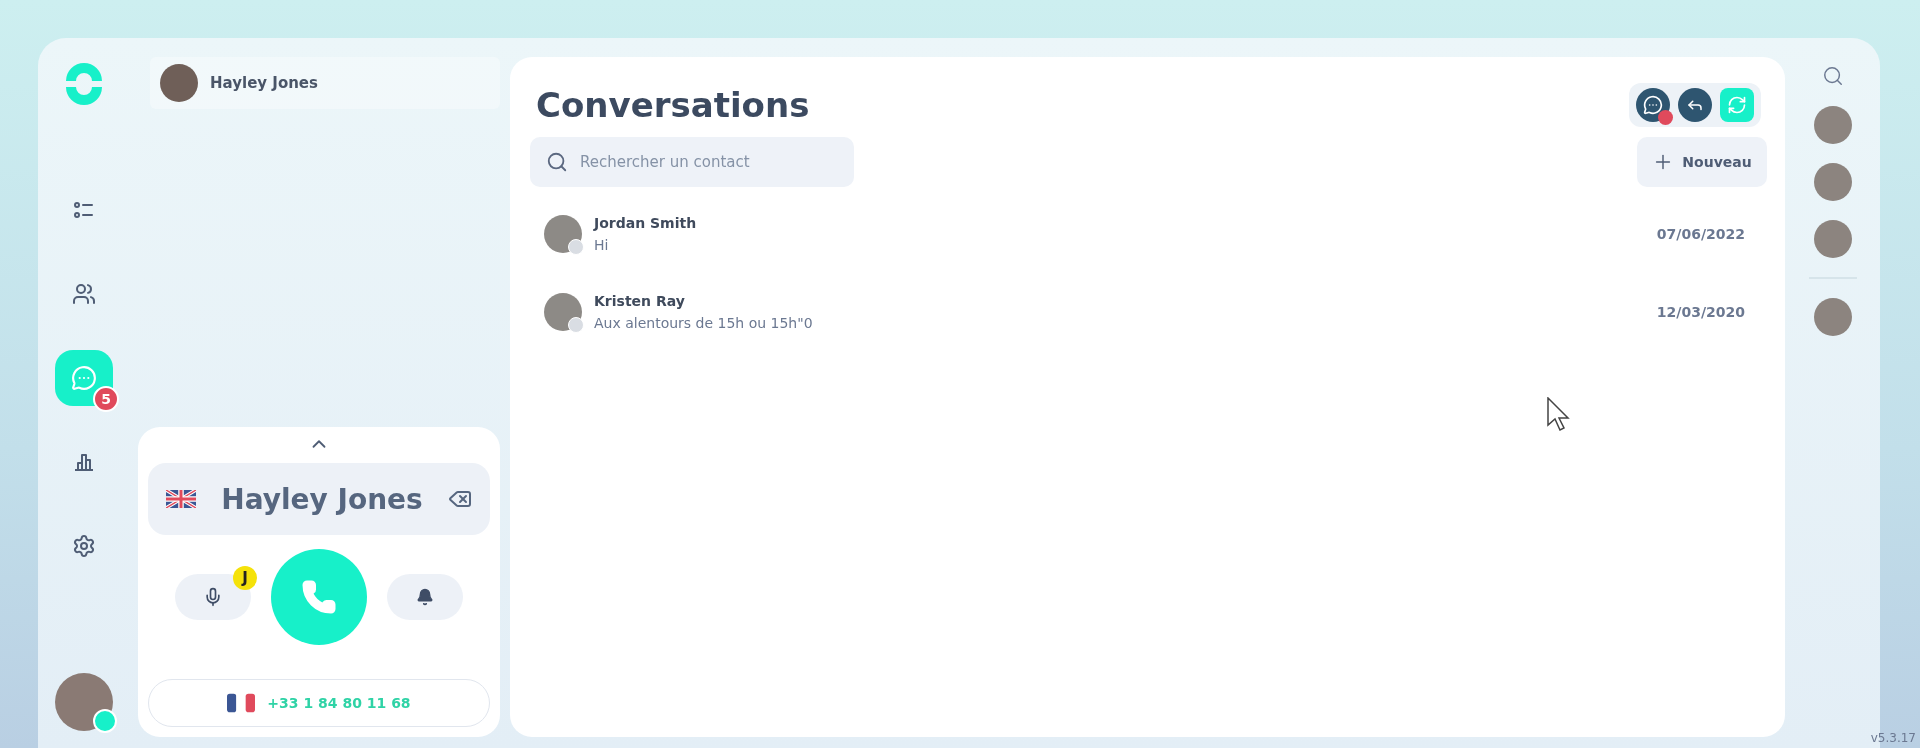 Image resolution: width=1920 pixels, height=748 pixels. What do you see at coordinates (640, 301) in the screenshot?
I see `contact-name: Kristen Ray` at bounding box center [640, 301].